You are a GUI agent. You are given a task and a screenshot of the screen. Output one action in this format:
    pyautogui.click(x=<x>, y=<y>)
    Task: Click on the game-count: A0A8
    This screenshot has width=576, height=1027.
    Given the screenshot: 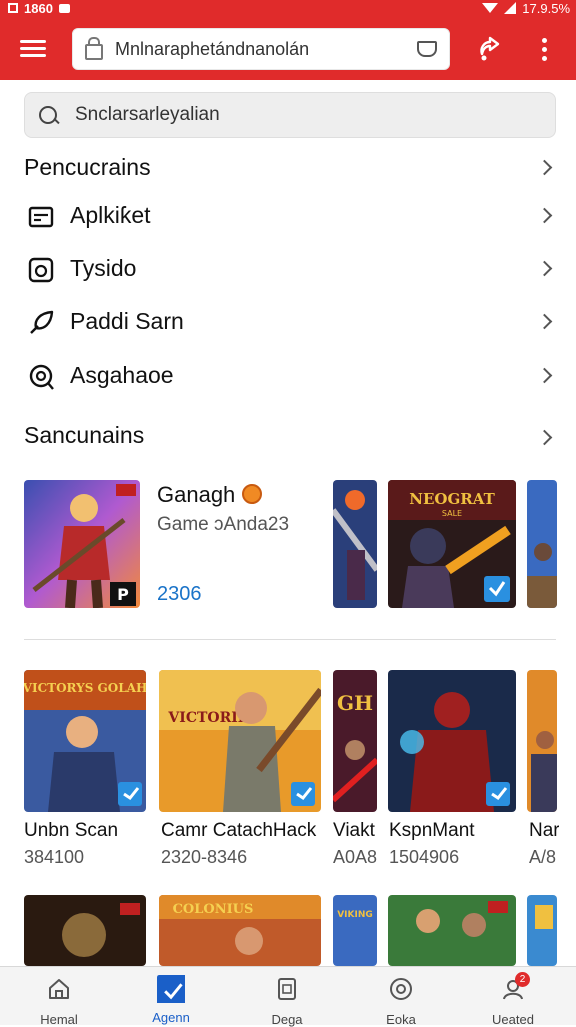 What is the action you would take?
    pyautogui.click(x=355, y=857)
    